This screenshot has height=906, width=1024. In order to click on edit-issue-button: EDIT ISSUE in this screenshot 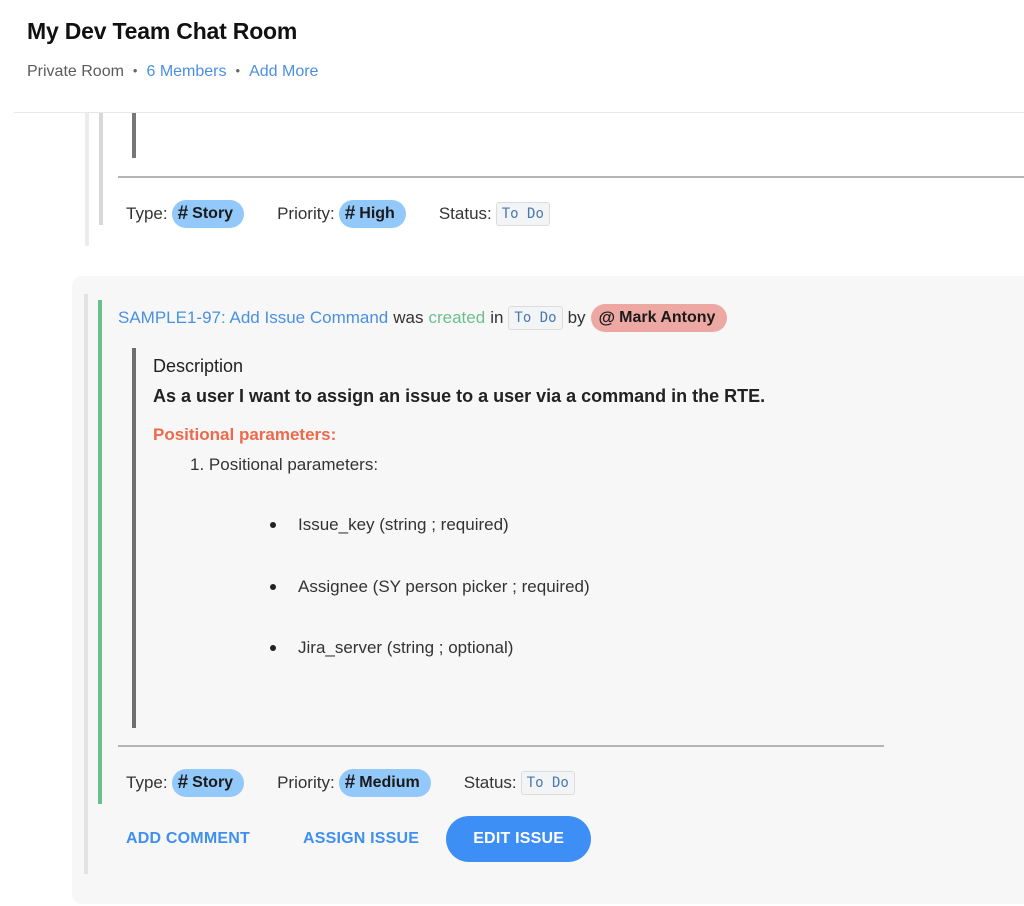, I will do `click(519, 839)`.